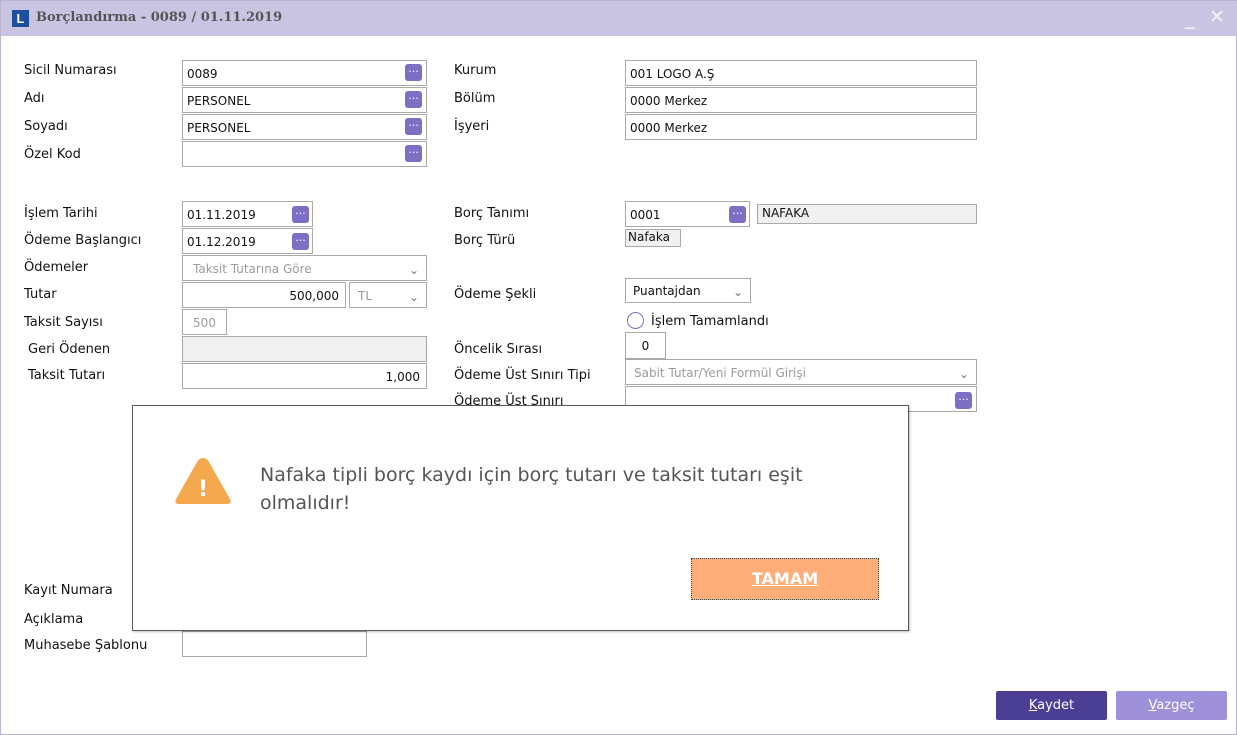  I want to click on odeme-ust-siniri-tipi-select: Sabit Tutar/Yeni Formül Girişi ⌄, so click(801, 372).